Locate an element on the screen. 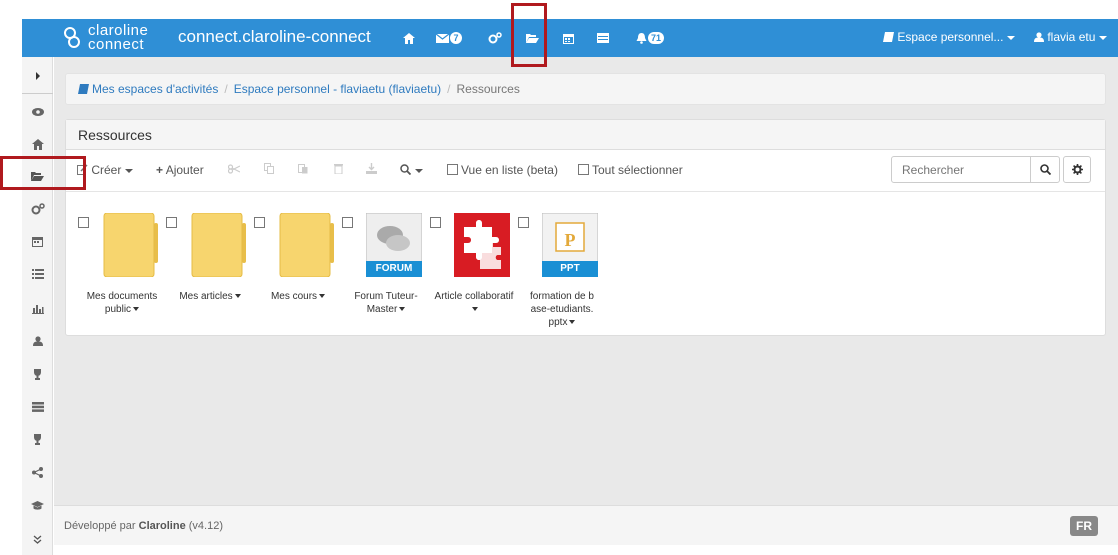  select-all-toggle: Tout sélectionner is located at coordinates (630, 170).